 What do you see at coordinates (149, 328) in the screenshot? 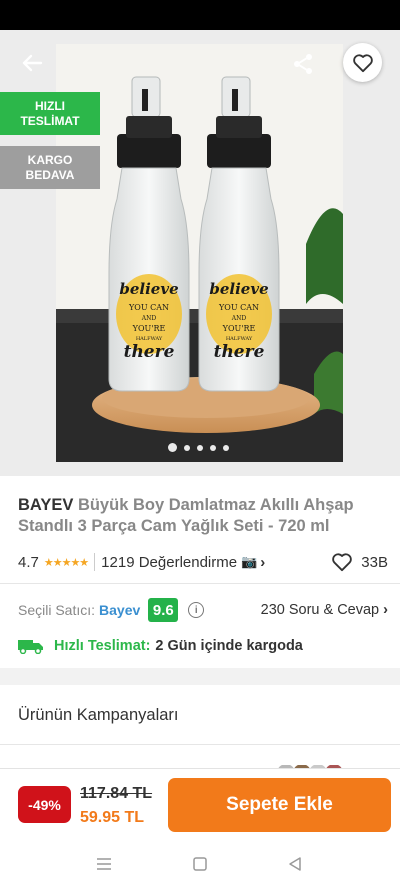
I see `image-text-youre-1: YOU'RE` at bounding box center [149, 328].